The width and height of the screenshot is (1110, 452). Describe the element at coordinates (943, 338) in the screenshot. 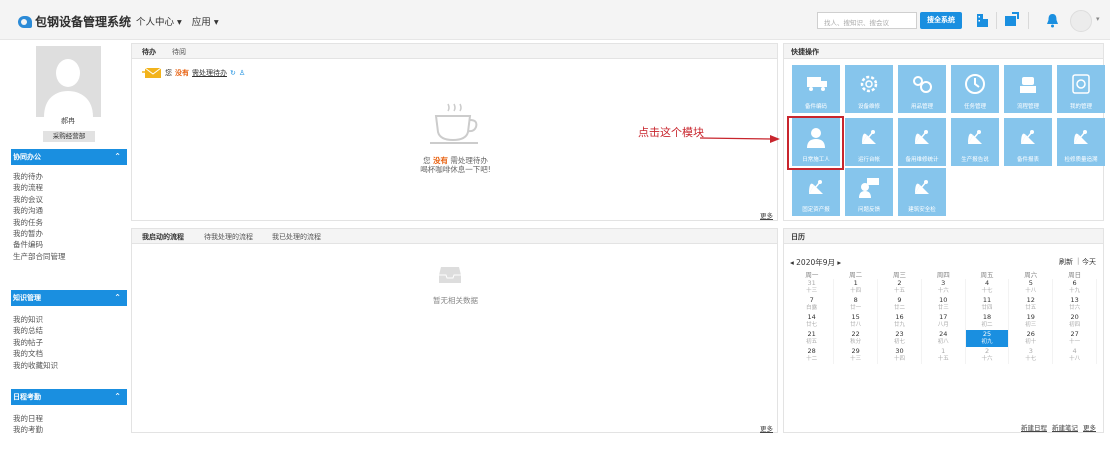

I see `calendar-day: 24 初八` at that location.